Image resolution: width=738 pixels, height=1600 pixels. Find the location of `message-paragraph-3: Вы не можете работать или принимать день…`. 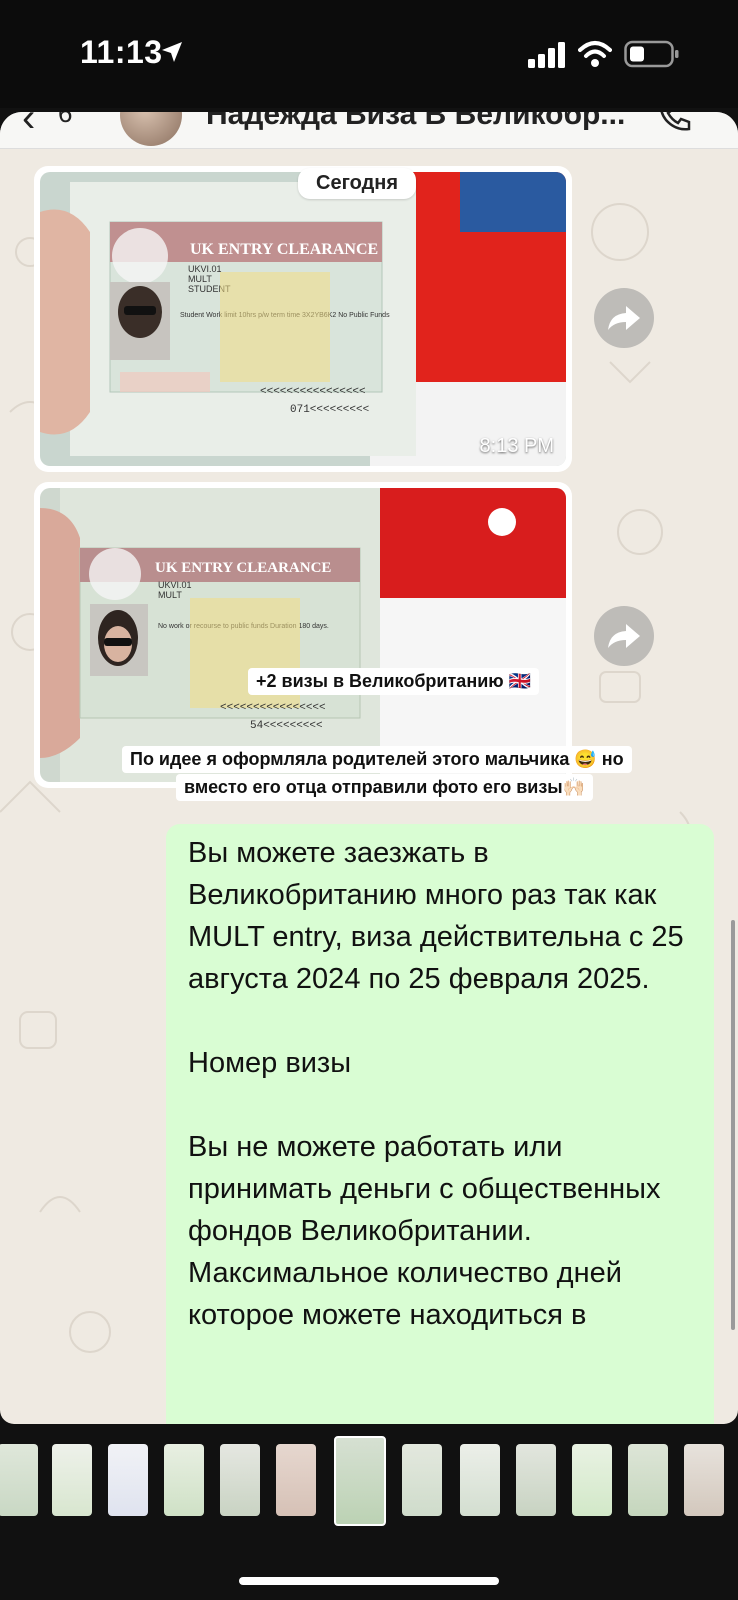

message-paragraph-3: Вы не можете работать или принимать день… is located at coordinates (424, 1189).